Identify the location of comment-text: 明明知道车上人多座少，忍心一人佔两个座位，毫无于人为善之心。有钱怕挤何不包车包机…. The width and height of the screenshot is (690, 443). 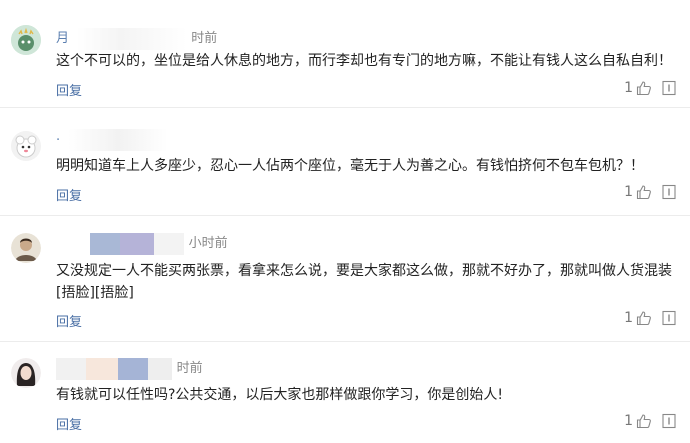
(350, 166).